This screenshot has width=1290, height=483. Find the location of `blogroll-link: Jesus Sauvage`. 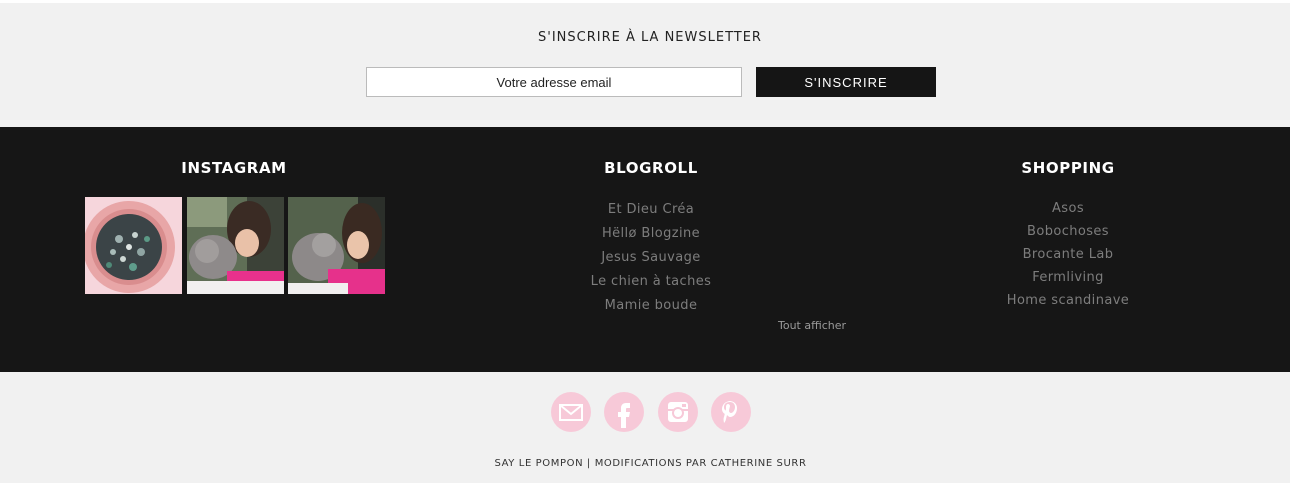

blogroll-link: Jesus Sauvage is located at coordinates (651, 261).